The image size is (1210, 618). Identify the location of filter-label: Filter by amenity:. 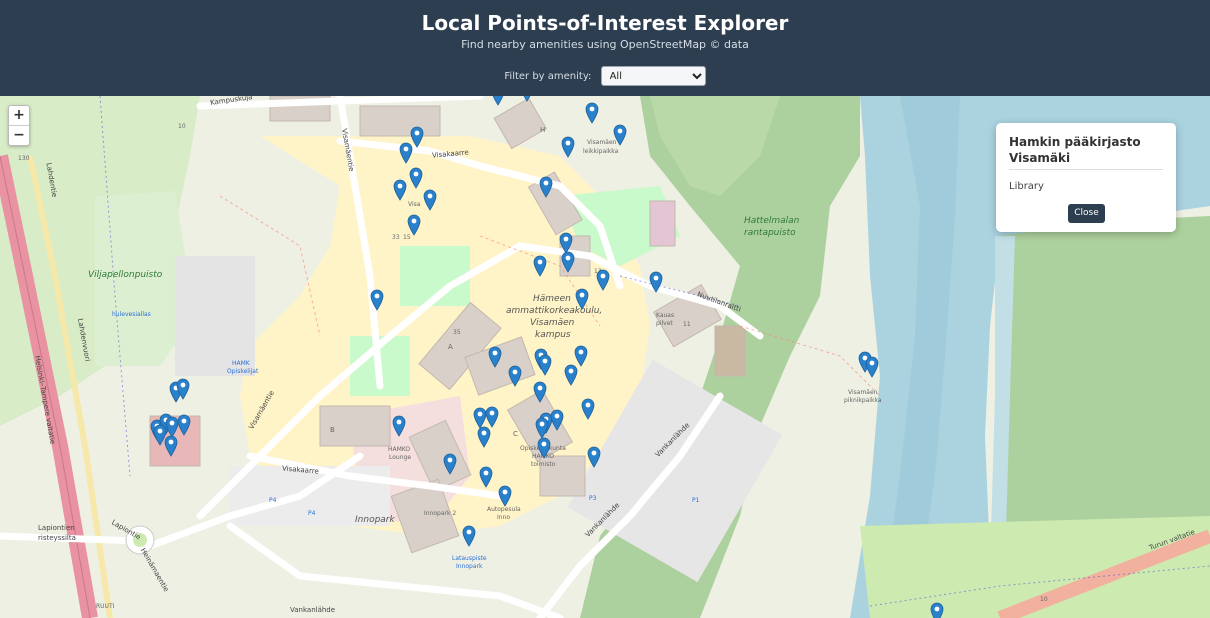
(548, 76).